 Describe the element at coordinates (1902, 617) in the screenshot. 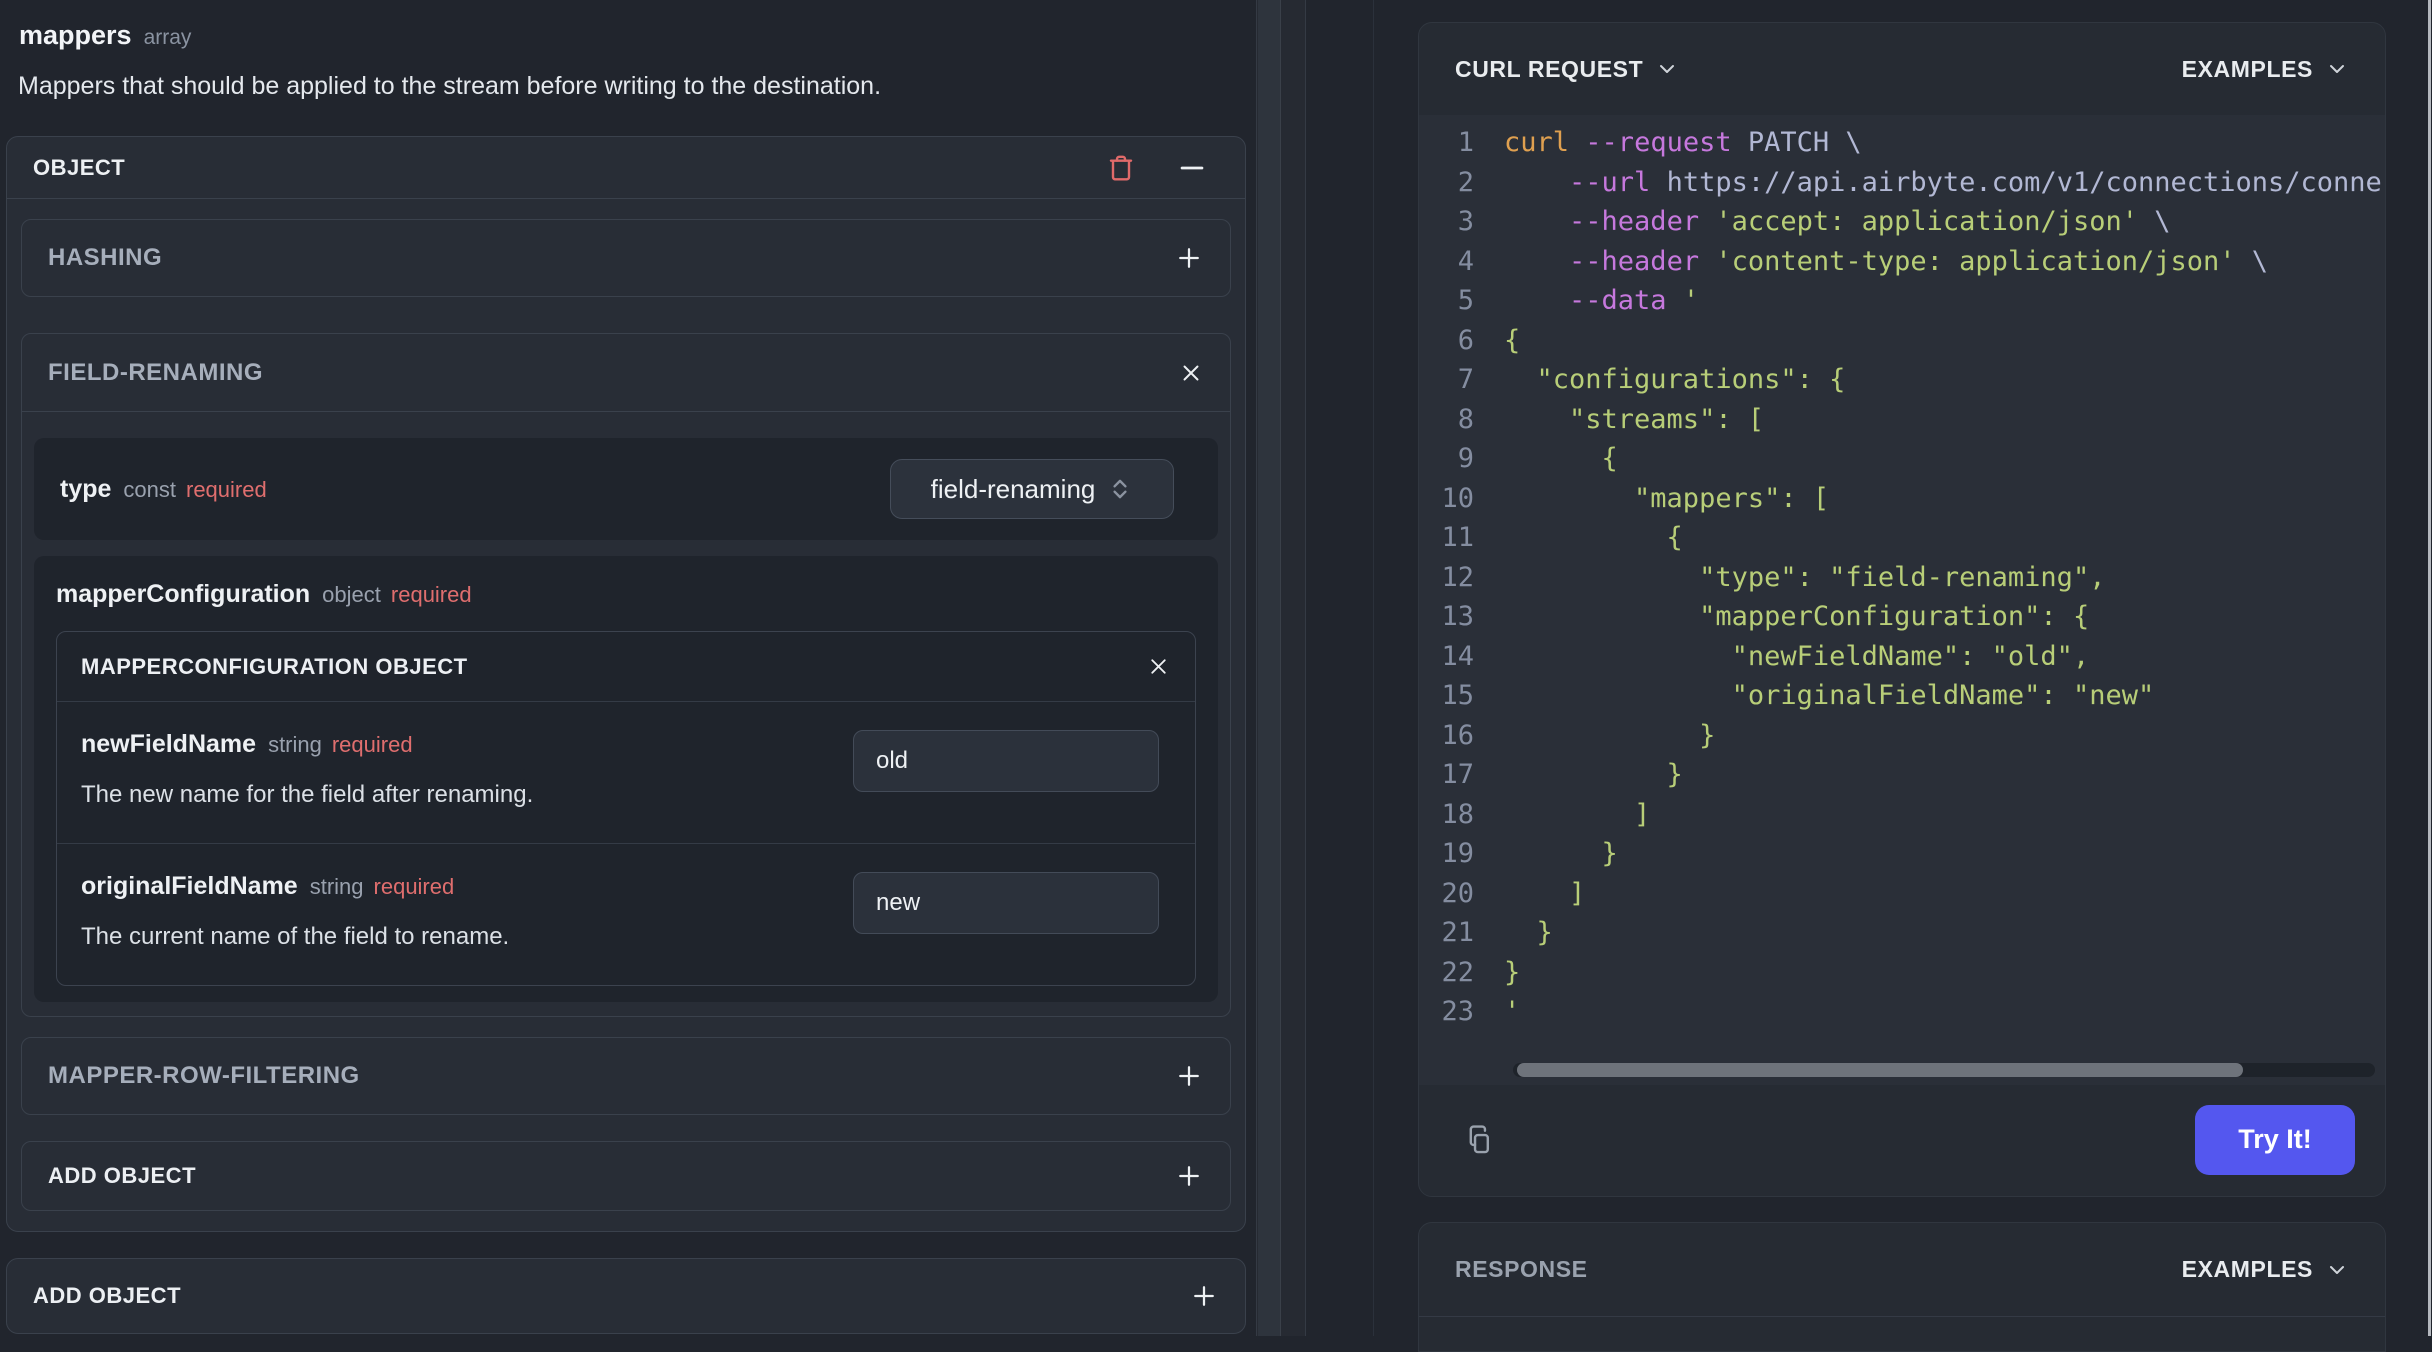

I see `code-line: 13 "mapperConfiguration": {` at that location.